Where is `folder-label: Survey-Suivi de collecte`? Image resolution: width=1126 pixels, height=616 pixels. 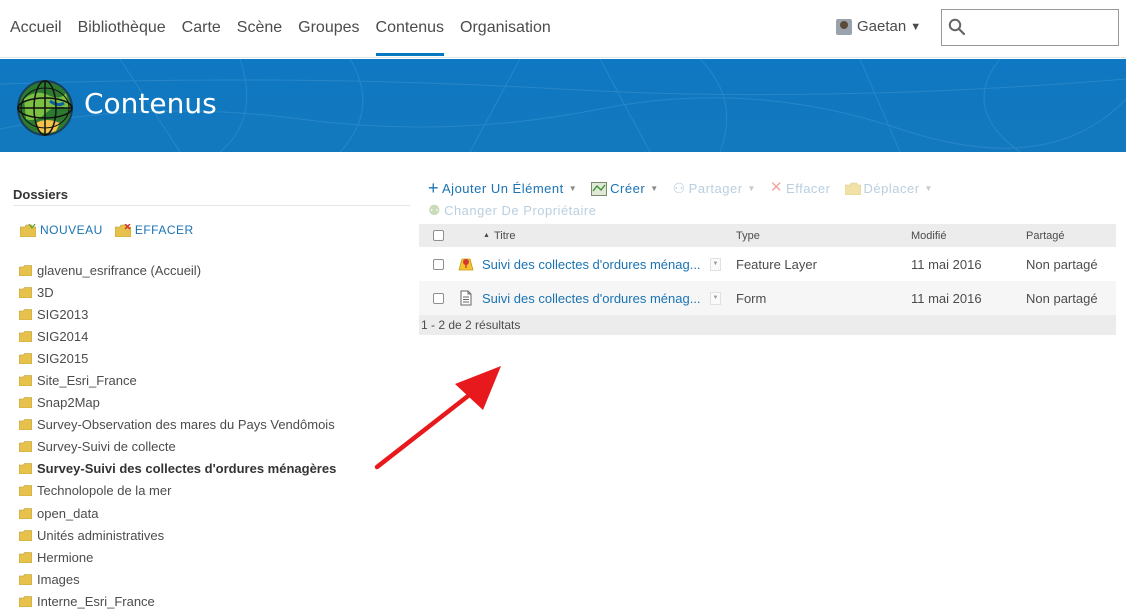 folder-label: Survey-Suivi de collecte is located at coordinates (106, 447).